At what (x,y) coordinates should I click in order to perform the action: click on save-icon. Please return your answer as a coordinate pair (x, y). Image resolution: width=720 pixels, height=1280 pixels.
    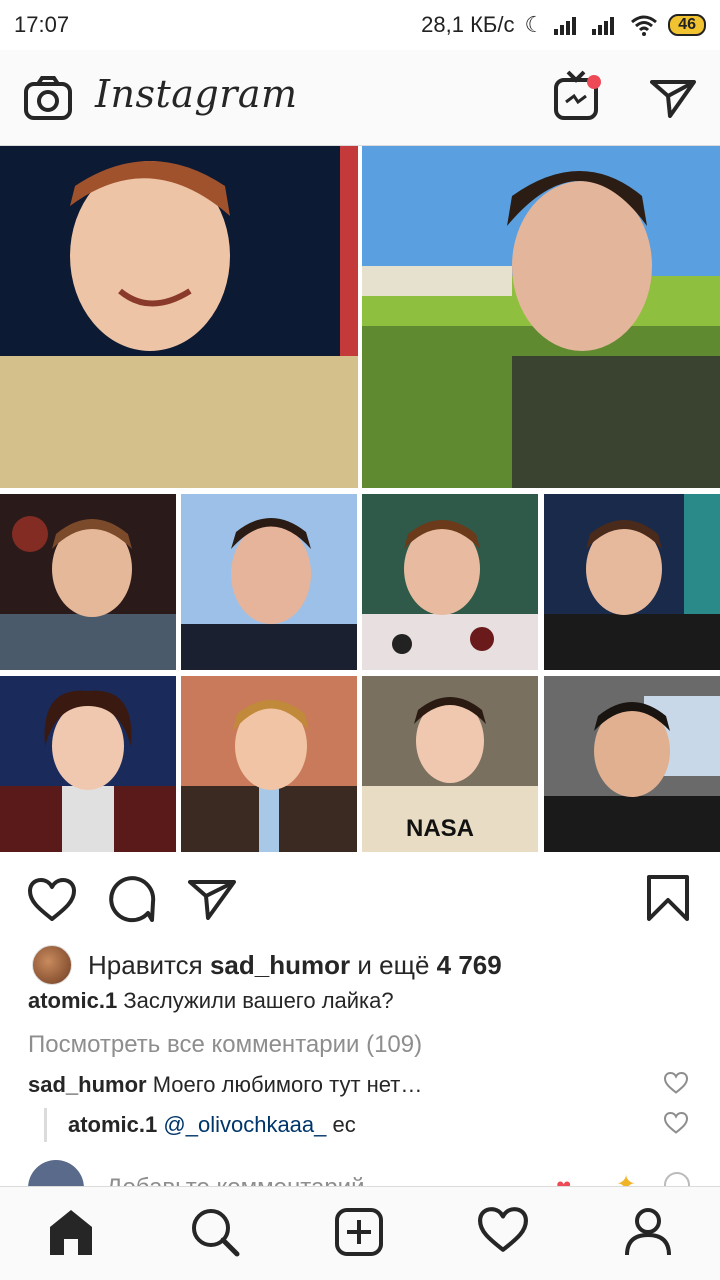
    Looking at the image, I should click on (668, 898).